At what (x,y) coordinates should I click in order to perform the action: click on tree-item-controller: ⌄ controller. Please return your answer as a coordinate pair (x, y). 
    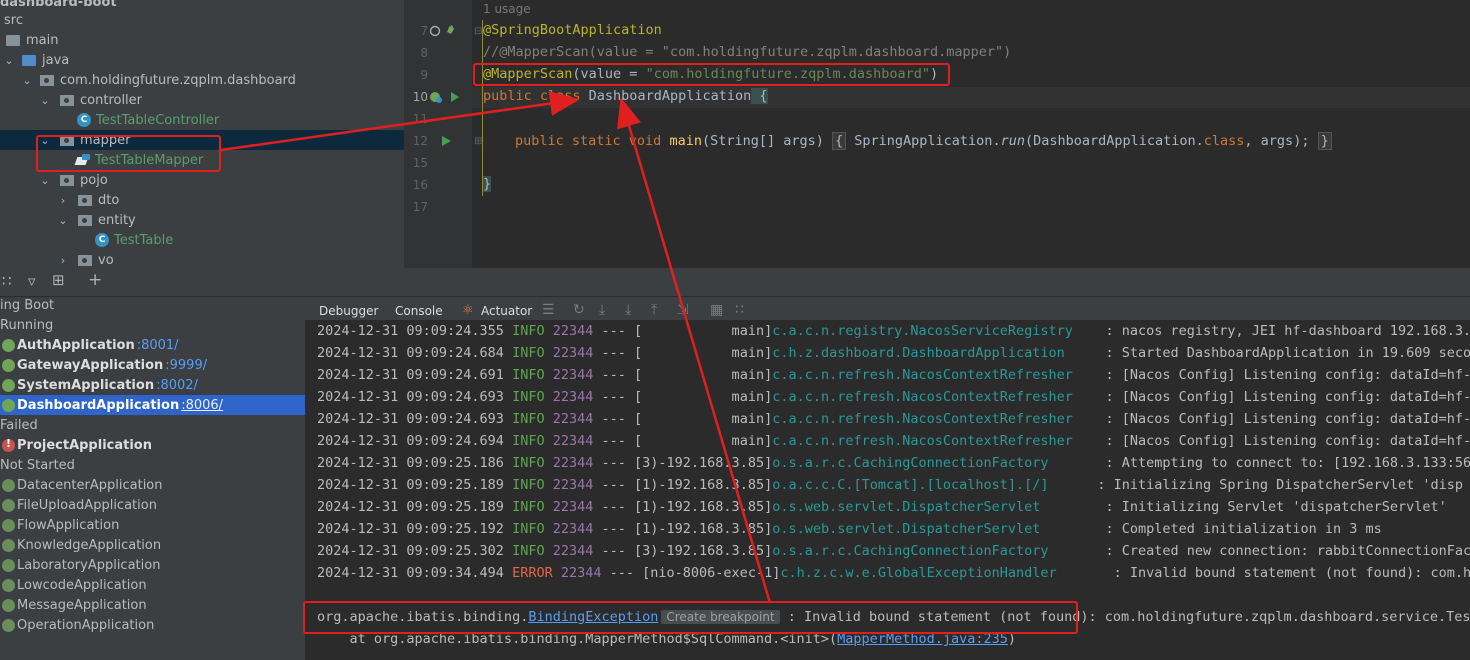
    Looking at the image, I should click on (202, 100).